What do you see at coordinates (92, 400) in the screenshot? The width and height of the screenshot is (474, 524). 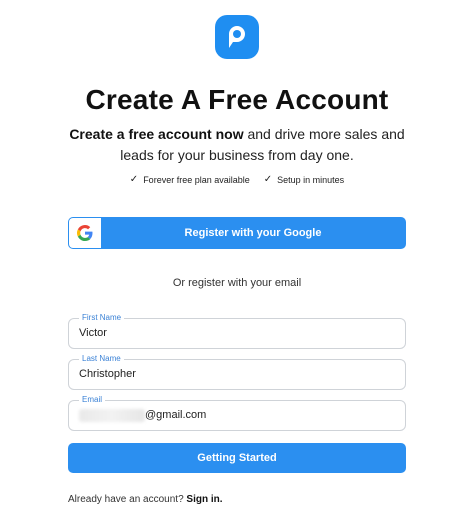 I see `email-label: Email` at bounding box center [92, 400].